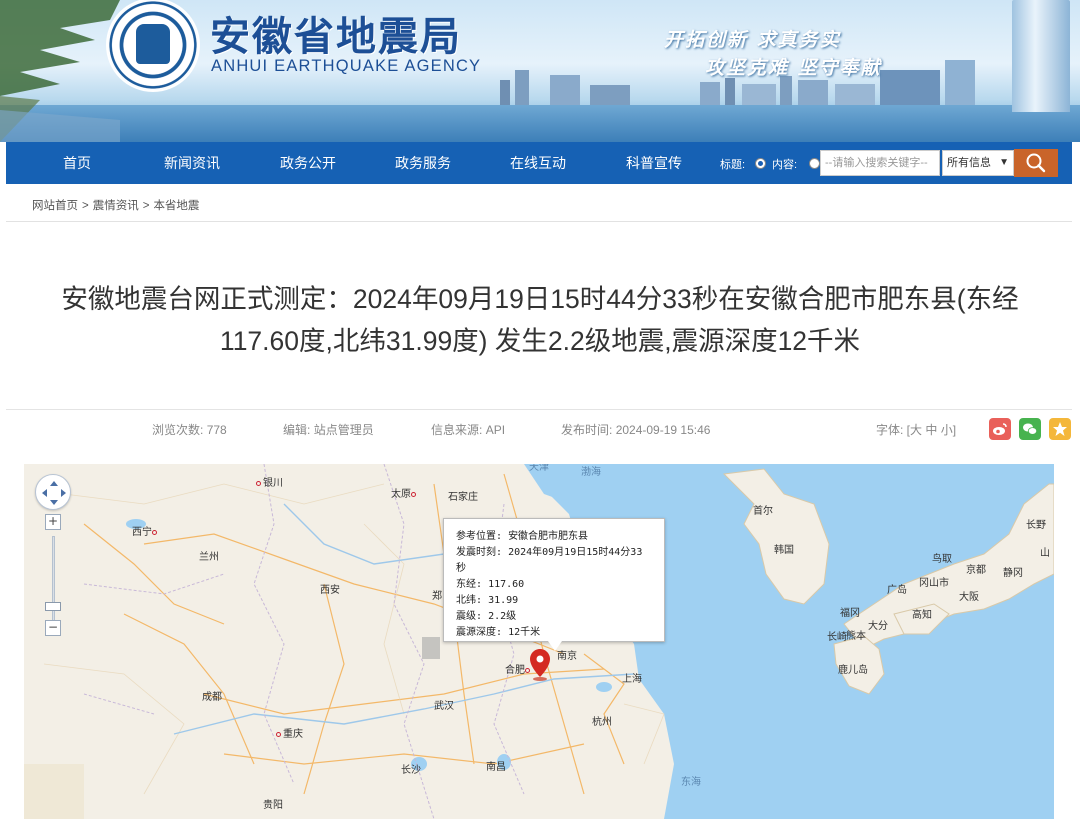  Describe the element at coordinates (444, 706) in the screenshot. I see `map-label-wuhan: 武汉` at that location.